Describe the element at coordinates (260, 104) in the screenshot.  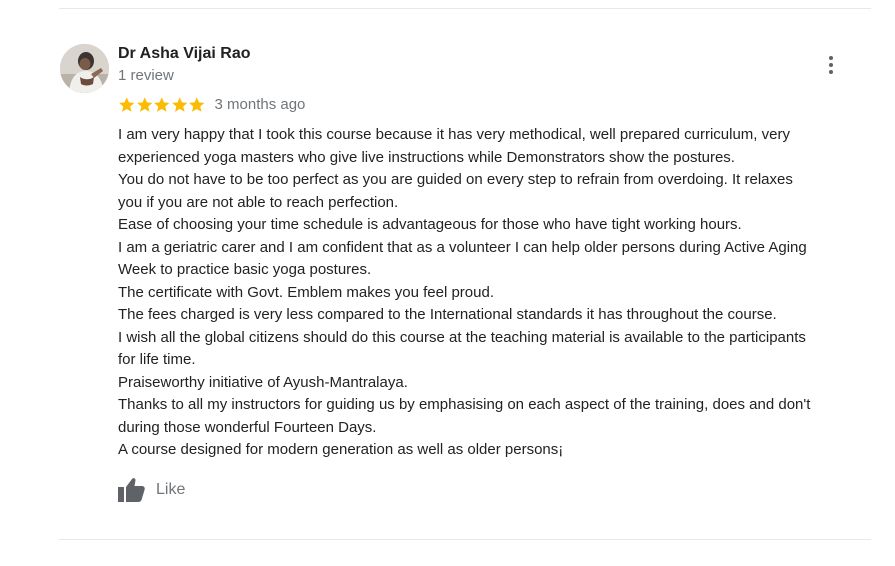
I see `review-time: 3 months ago` at that location.